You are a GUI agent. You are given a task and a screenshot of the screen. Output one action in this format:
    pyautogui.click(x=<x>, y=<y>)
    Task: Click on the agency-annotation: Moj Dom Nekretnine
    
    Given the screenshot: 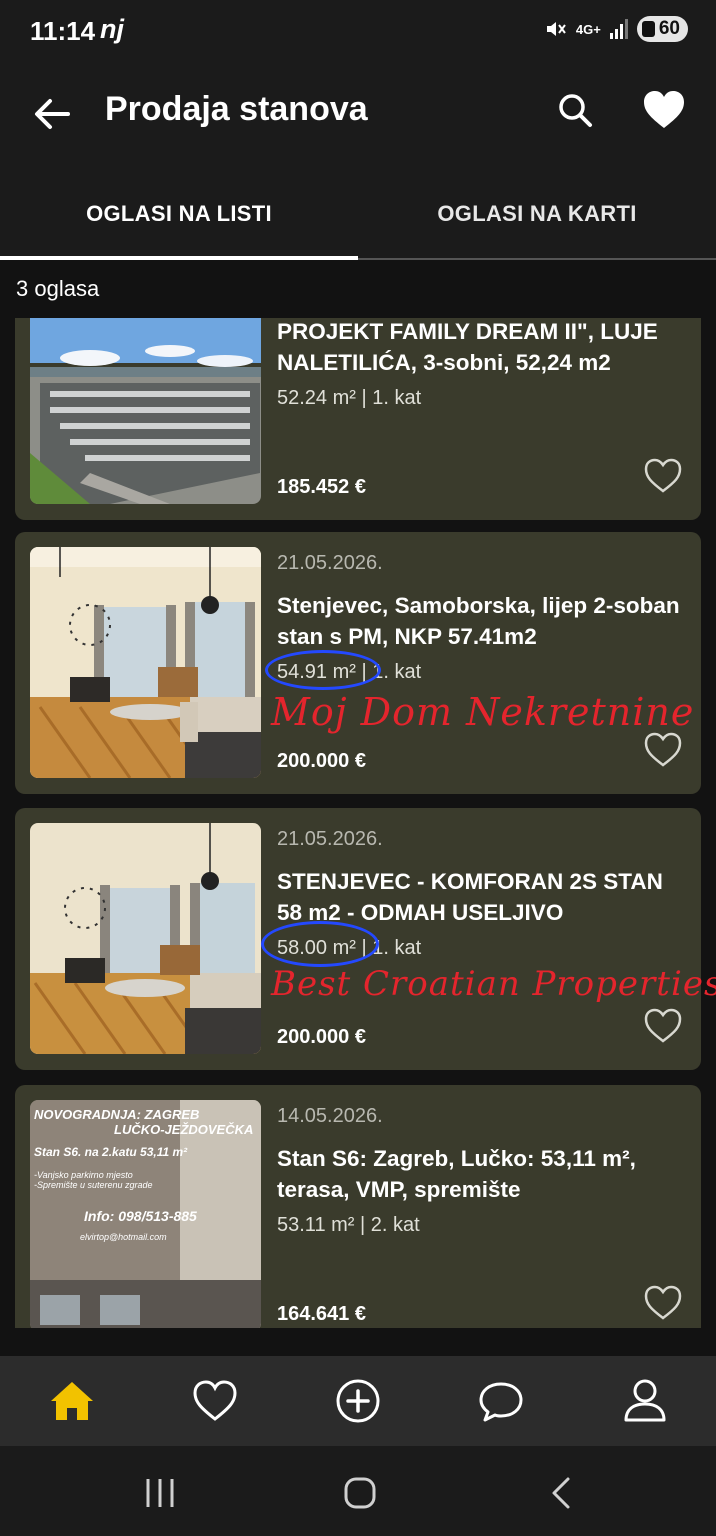 What is the action you would take?
    pyautogui.click(x=483, y=712)
    